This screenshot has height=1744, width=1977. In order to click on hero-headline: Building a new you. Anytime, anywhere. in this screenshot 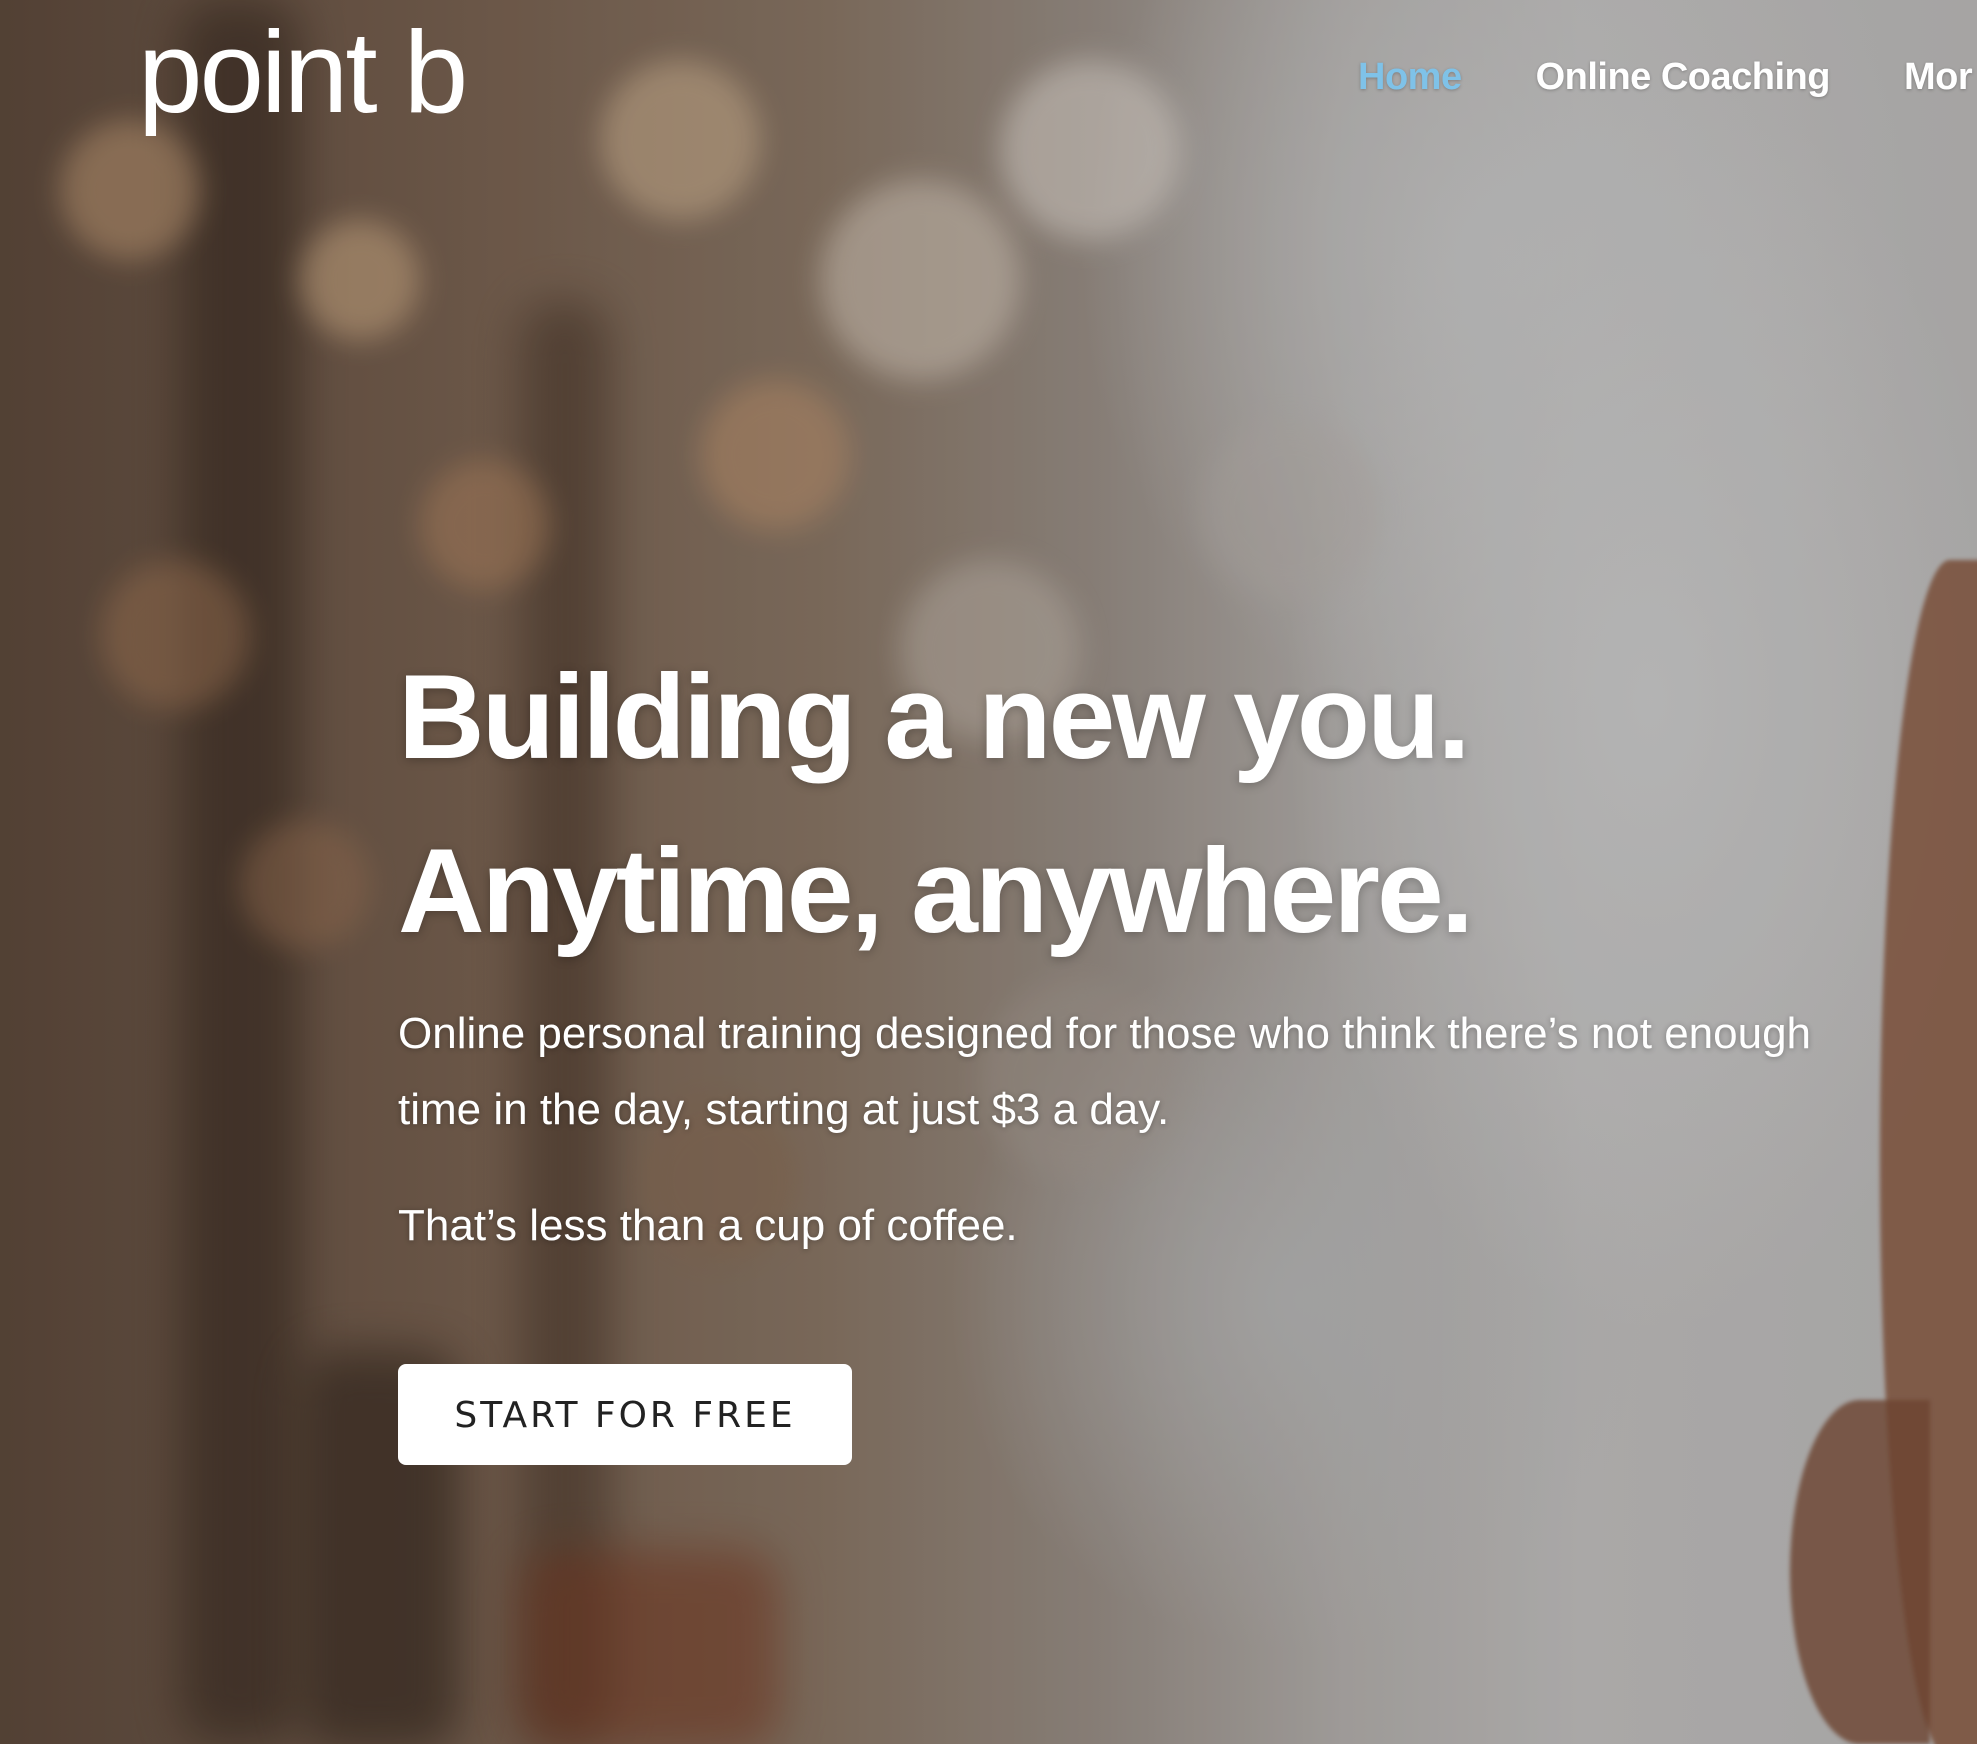, I will do `click(1123, 804)`.